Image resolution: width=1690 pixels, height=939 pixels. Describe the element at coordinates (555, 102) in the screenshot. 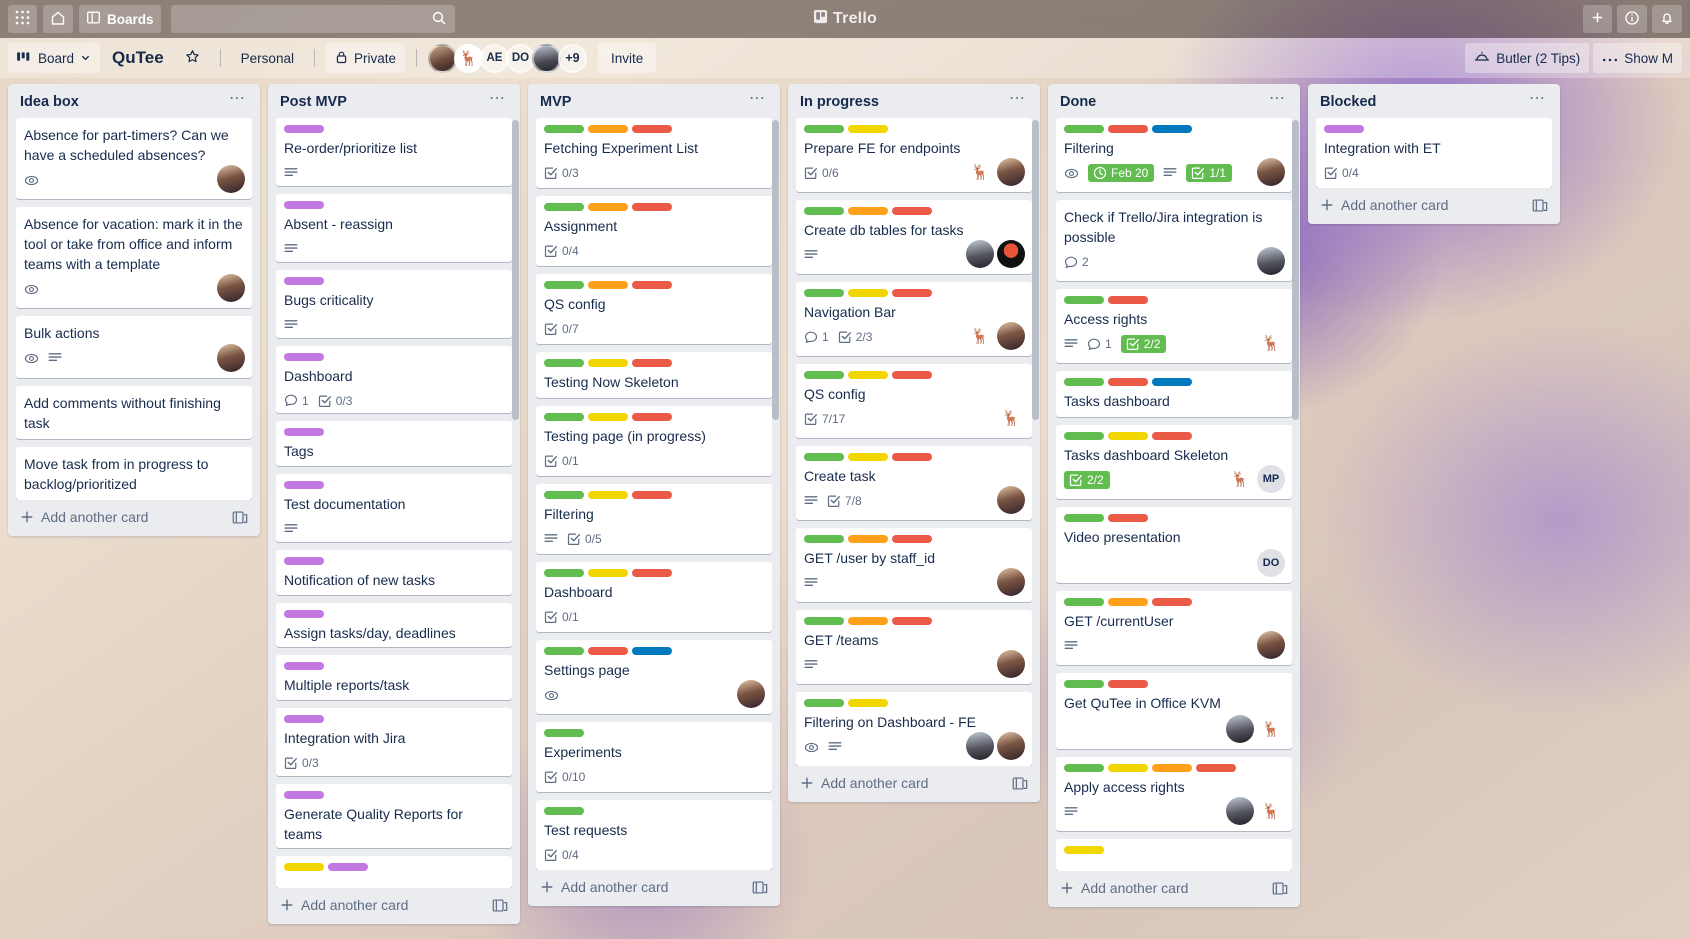

I see `list-title: MVP` at that location.